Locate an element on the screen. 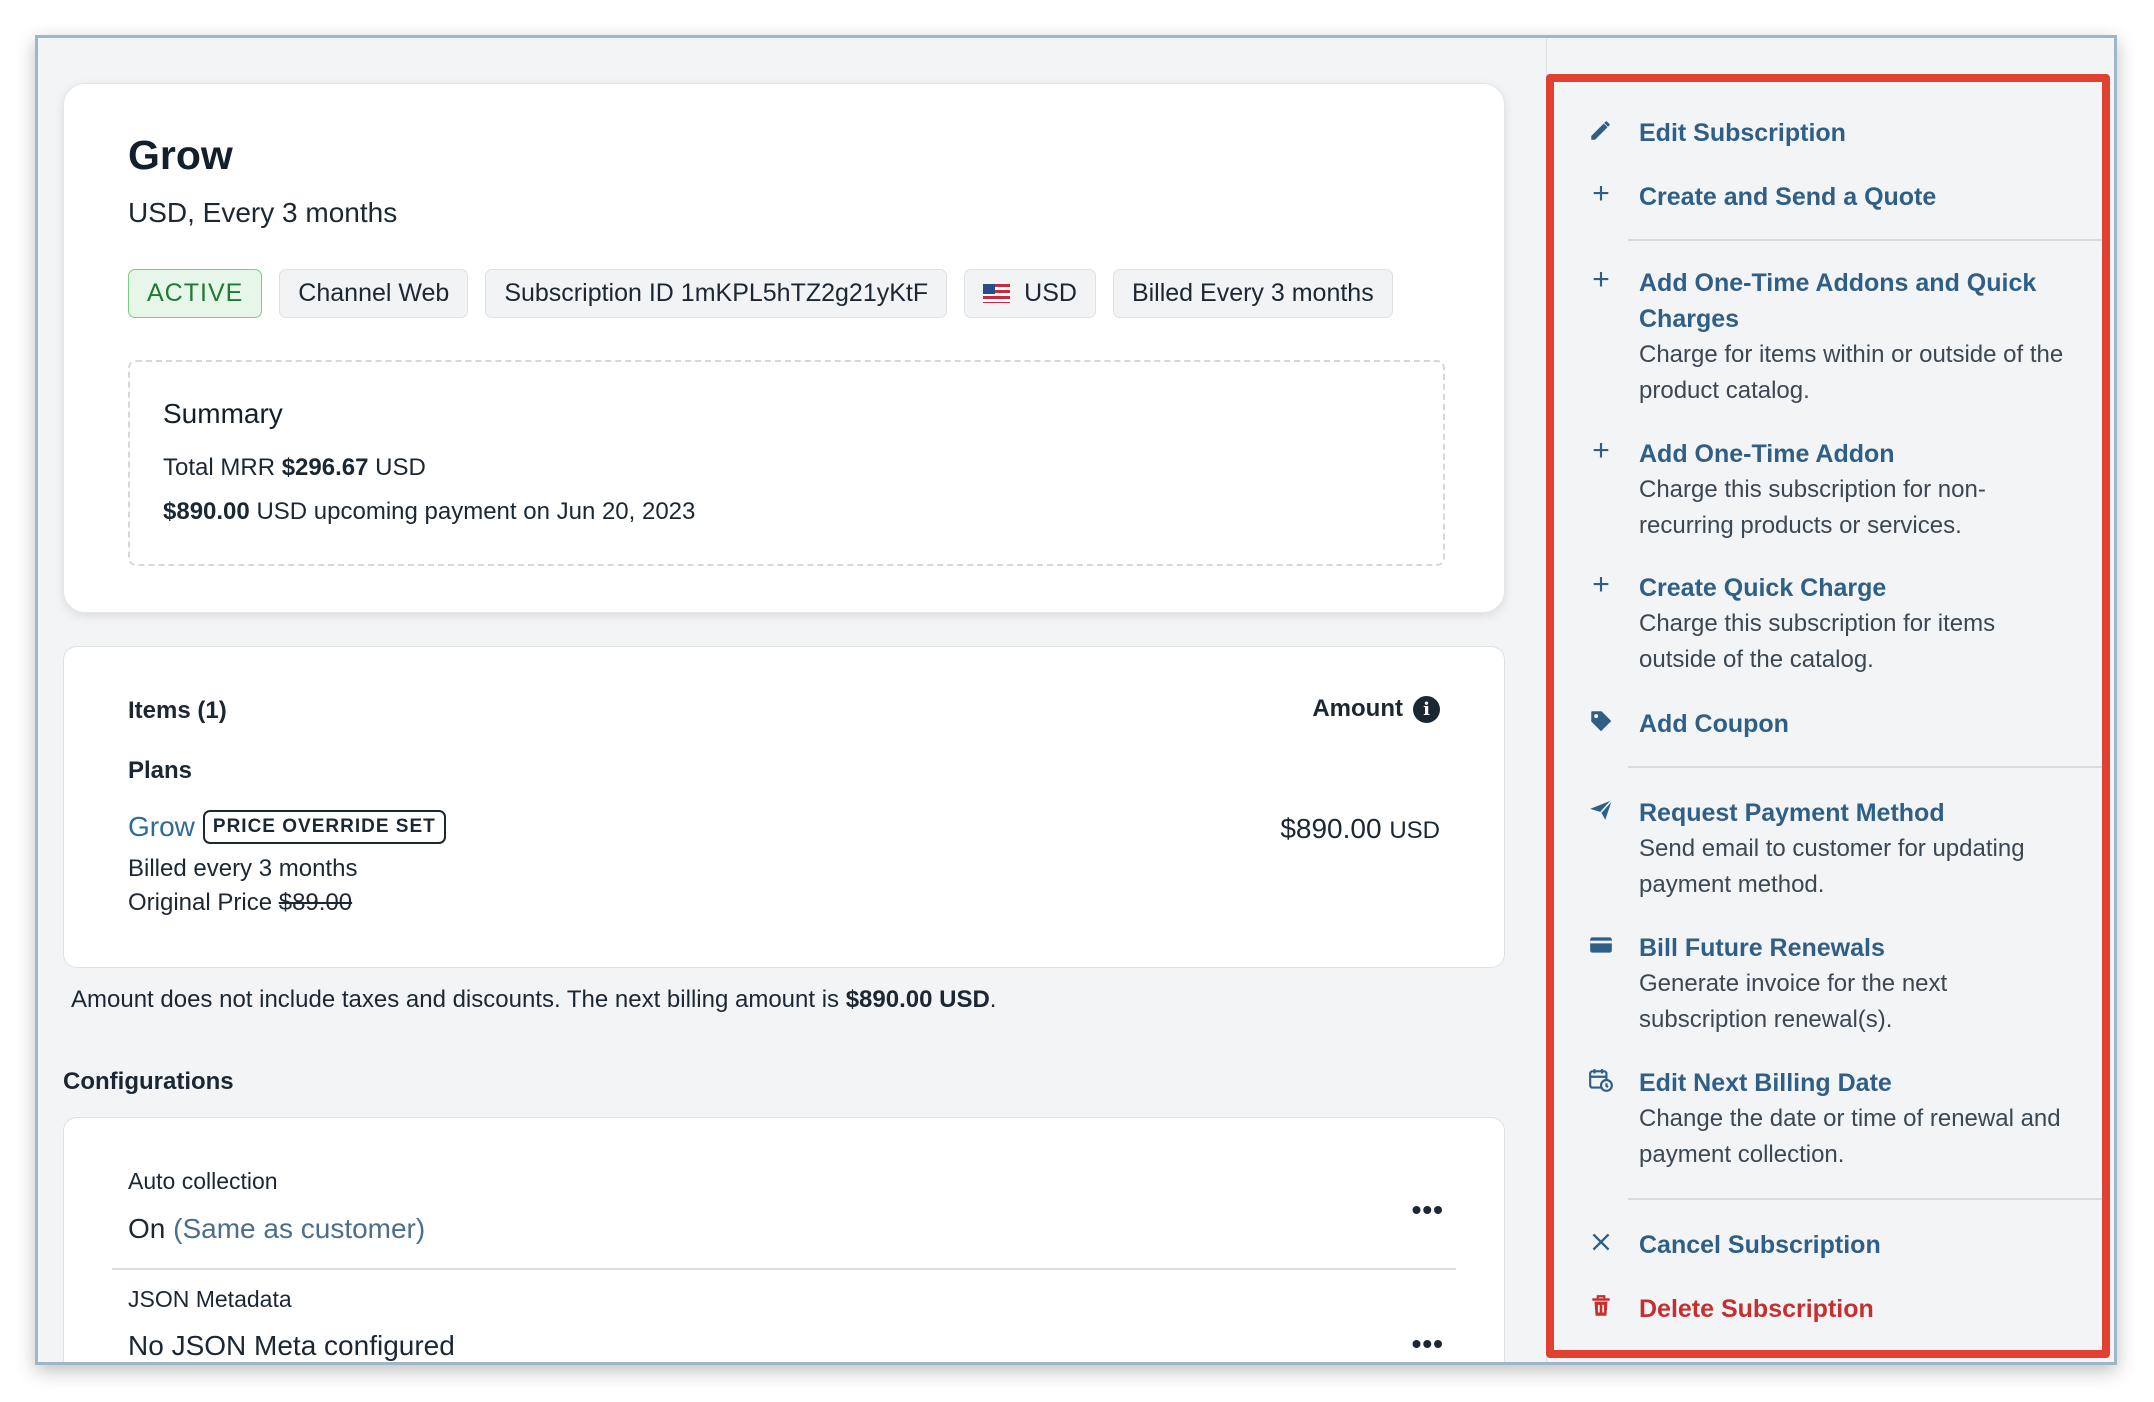 The image size is (2154, 1402). auto-collection-label: Auto collection is located at coordinates (203, 1181).